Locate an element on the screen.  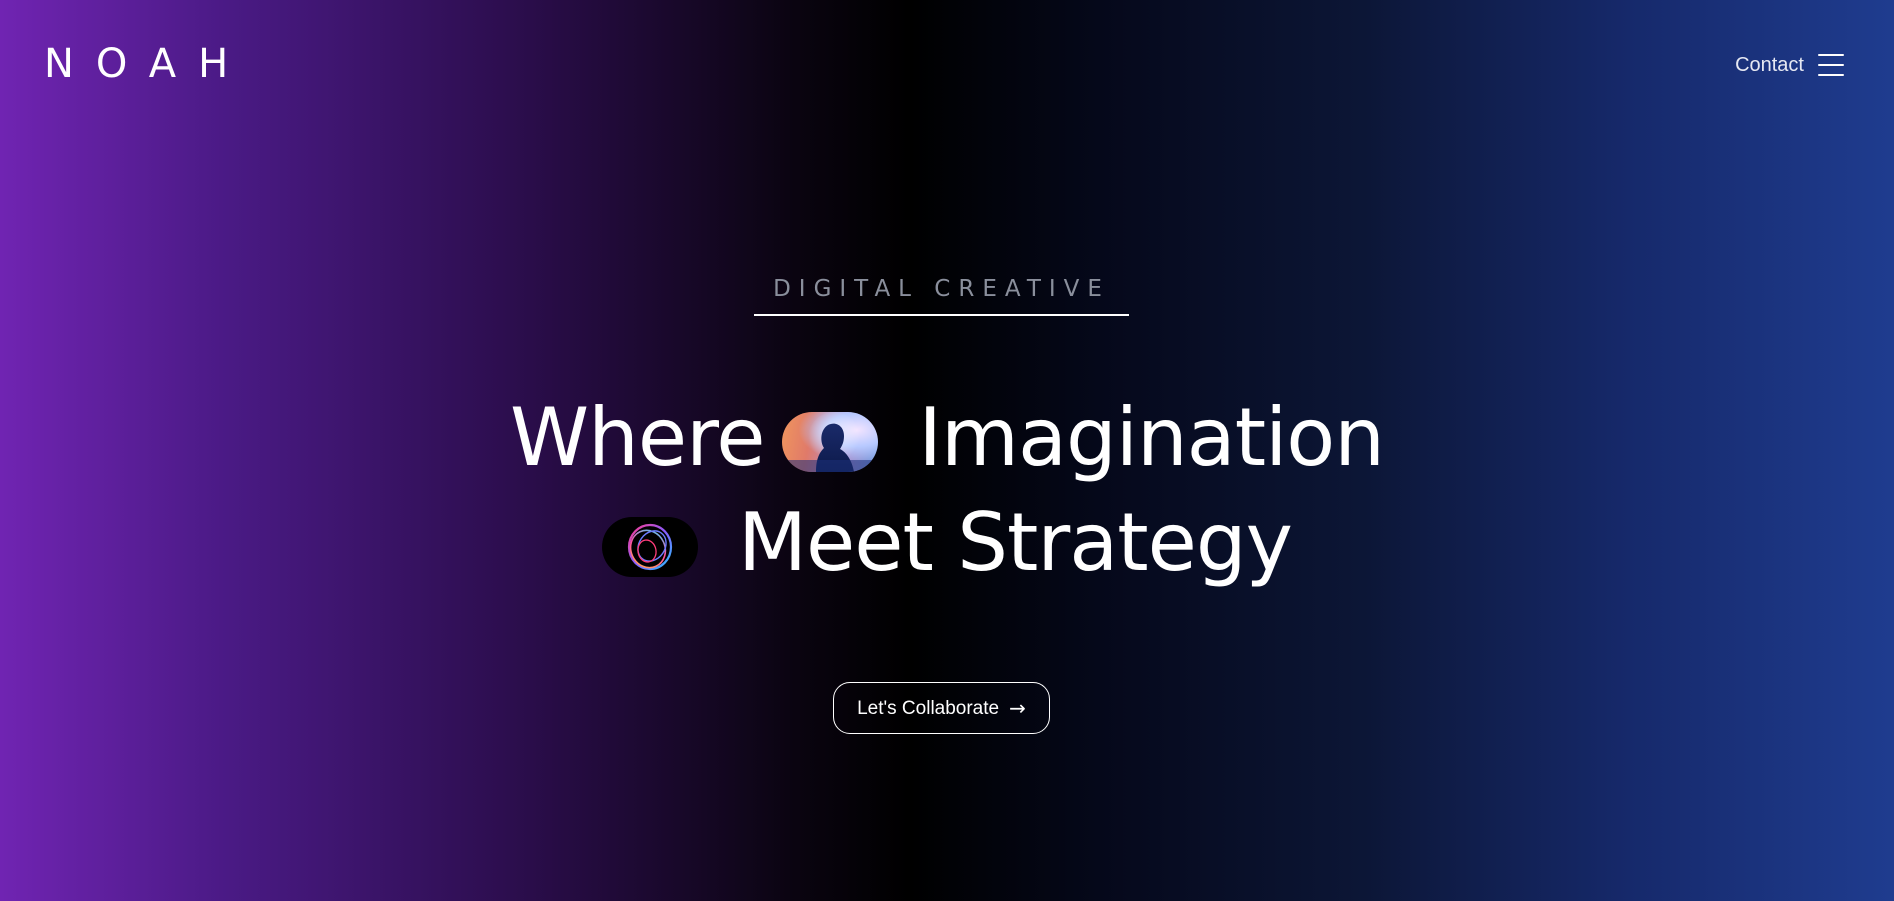
eyebrow-heading: DIGITAL CREATIVE is located at coordinates (941, 294).